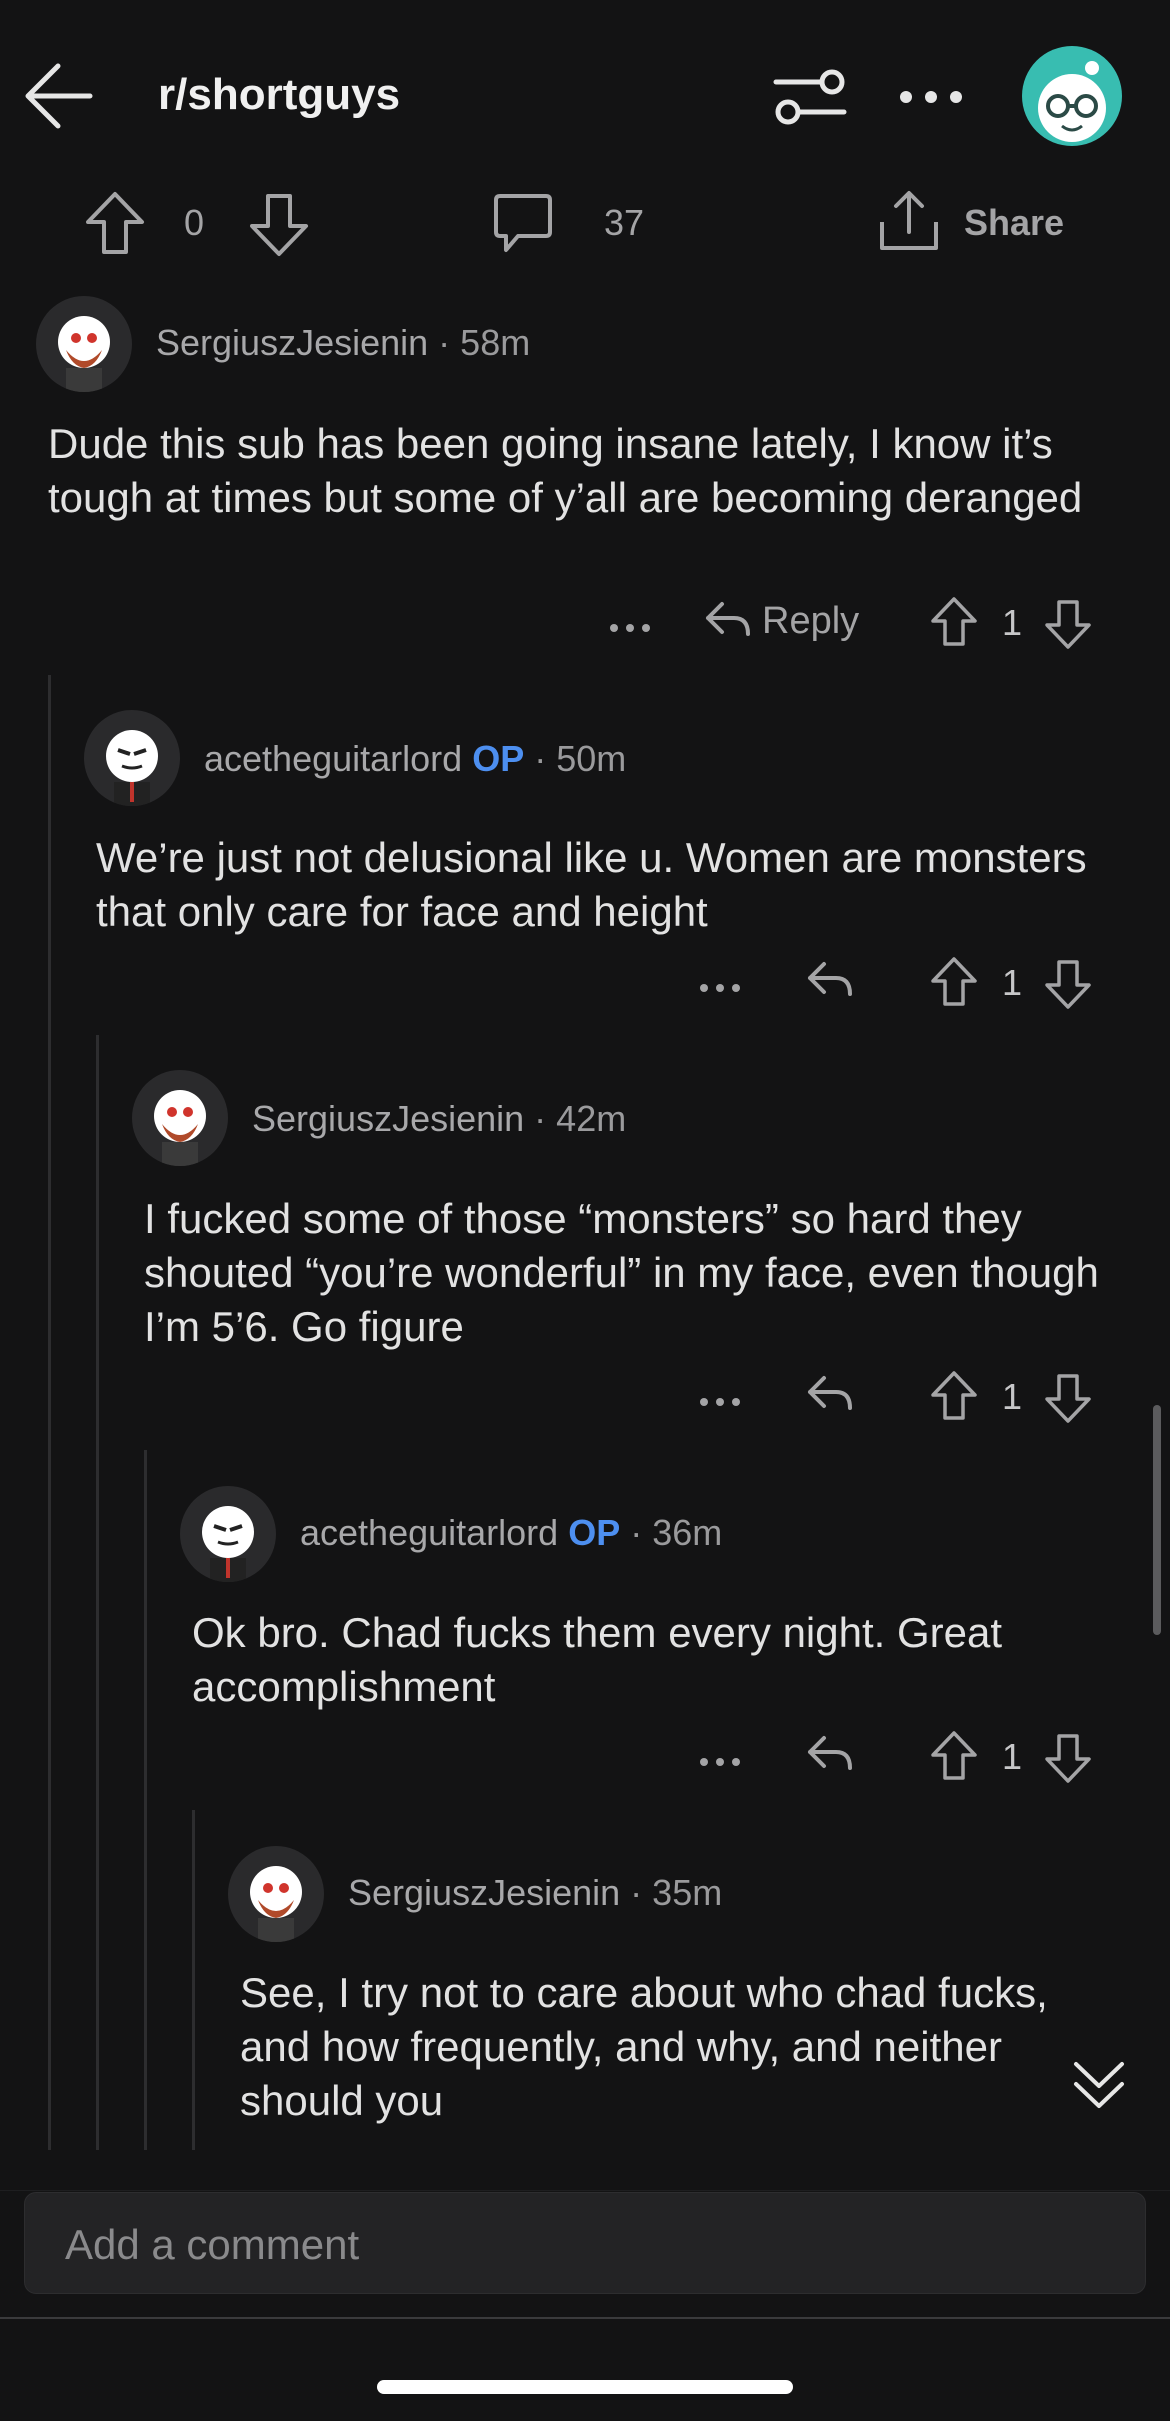  Describe the element at coordinates (1014, 223) in the screenshot. I see `share-label: Share` at that location.